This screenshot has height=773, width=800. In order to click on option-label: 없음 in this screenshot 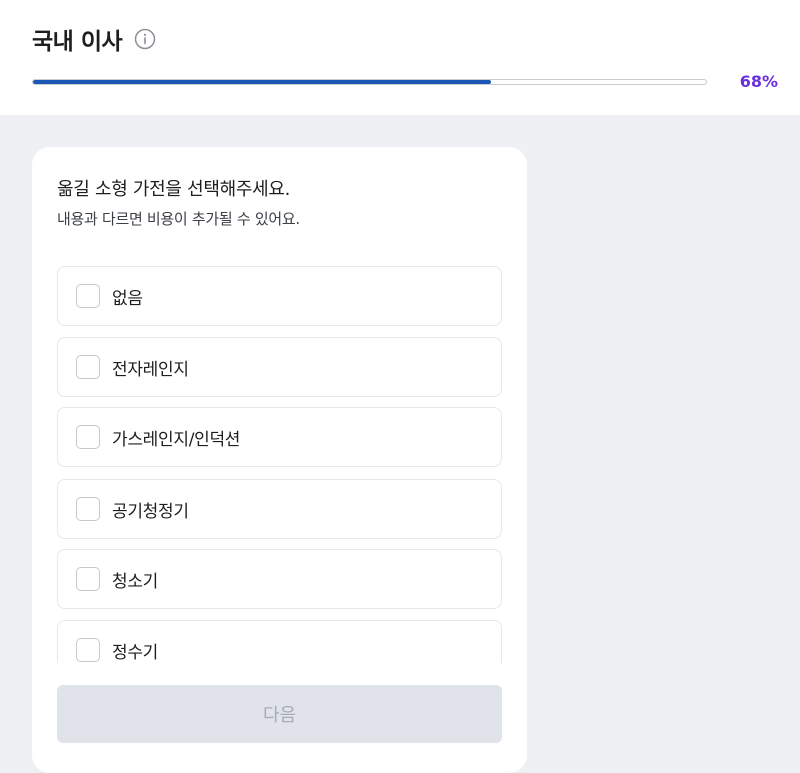, I will do `click(127, 298)`.